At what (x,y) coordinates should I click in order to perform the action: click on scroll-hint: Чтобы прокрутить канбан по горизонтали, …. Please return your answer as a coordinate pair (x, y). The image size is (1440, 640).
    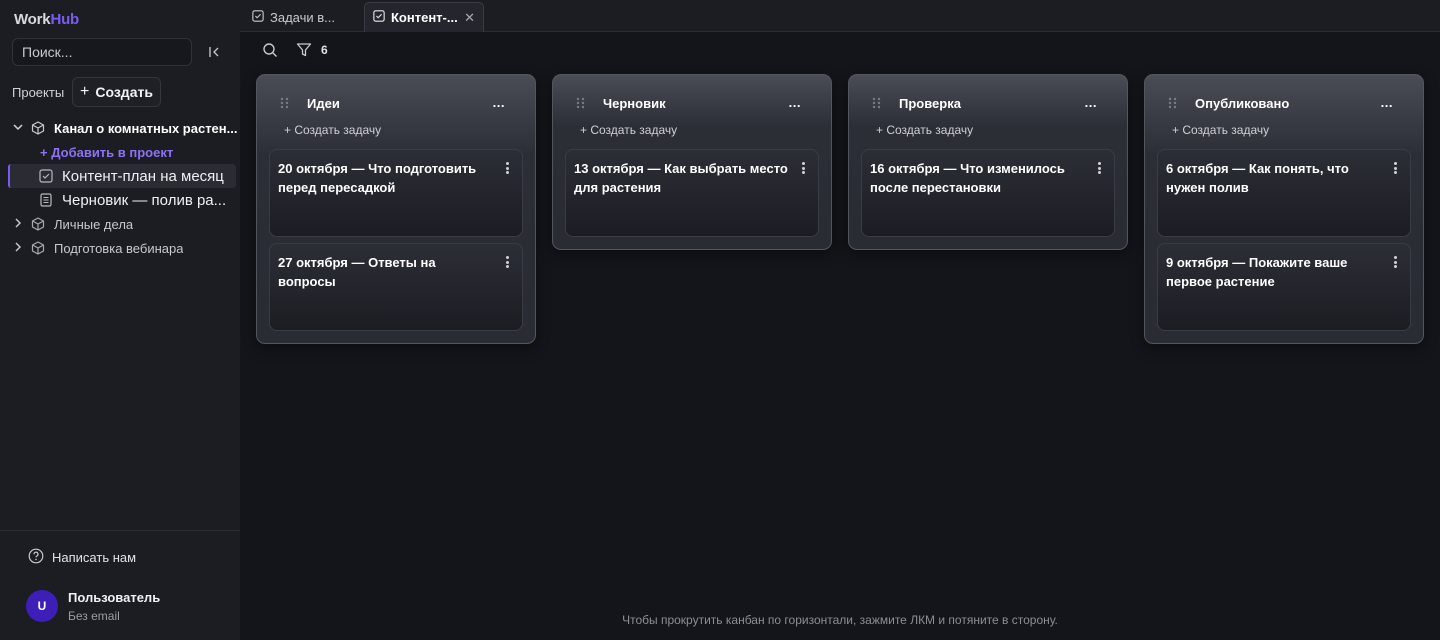
    Looking at the image, I should click on (840, 620).